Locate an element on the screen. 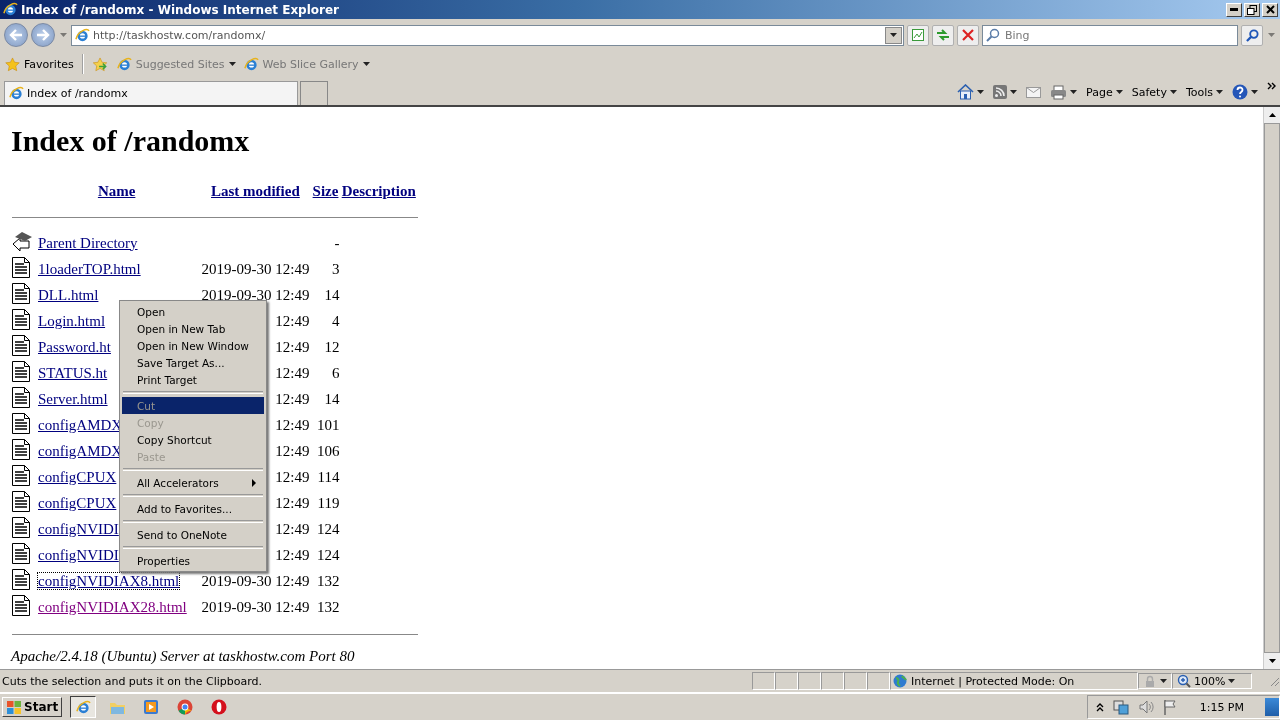 The image size is (1280, 720). minimize-button is located at coordinates (1234, 9).